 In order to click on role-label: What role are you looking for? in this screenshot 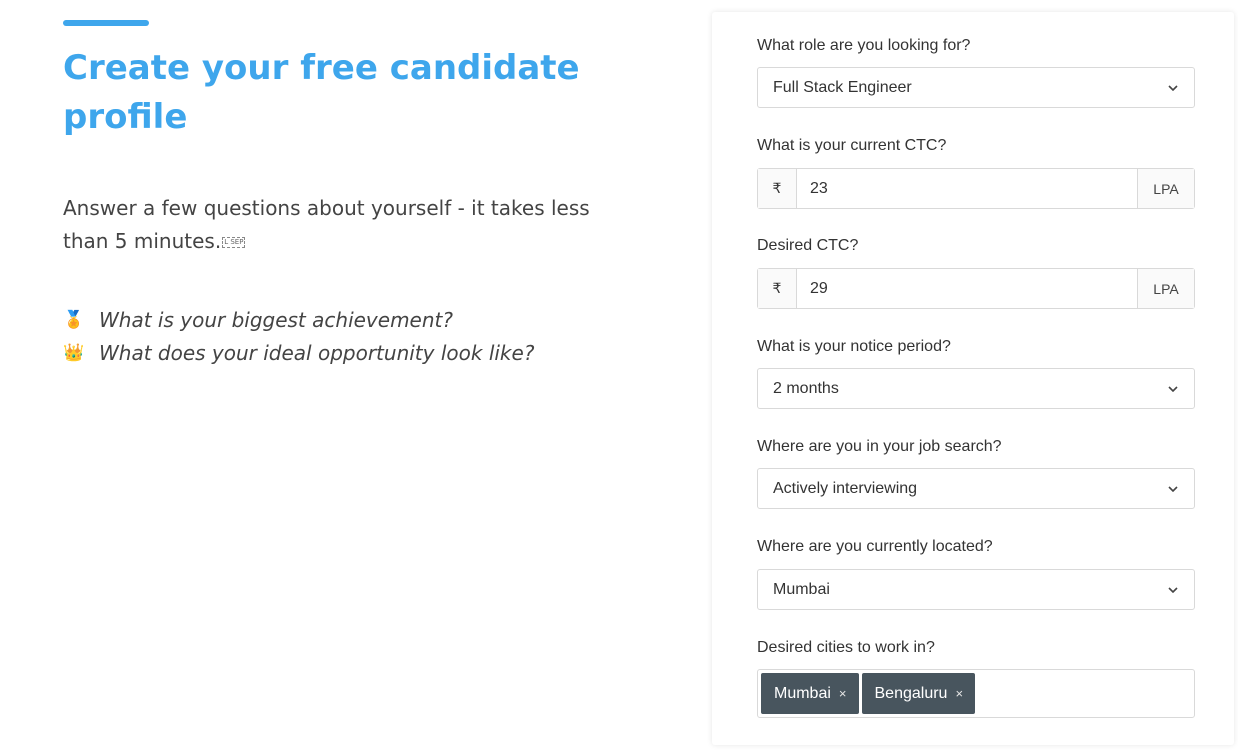, I will do `click(864, 45)`.